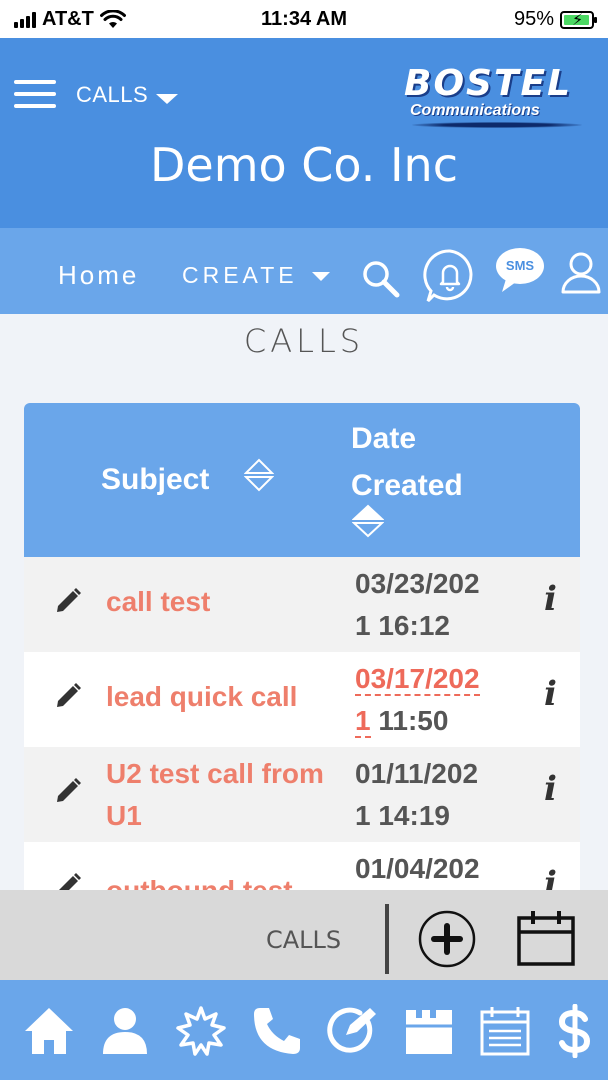 This screenshot has width=608, height=1080. I want to click on table-row: outbound test 01/04/202 i, so click(302, 866).